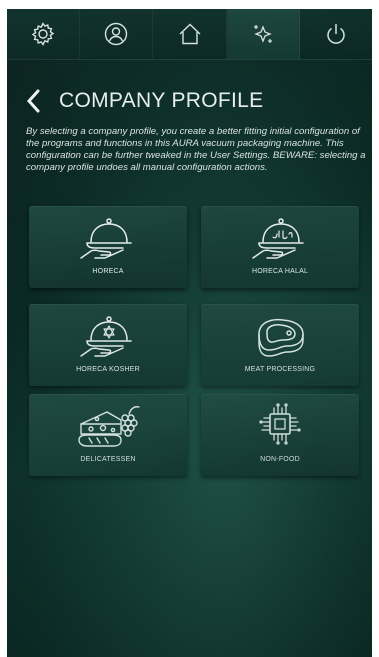  I want to click on profile-card-horeca-kosher: HORECA KOSHER, so click(108, 345).